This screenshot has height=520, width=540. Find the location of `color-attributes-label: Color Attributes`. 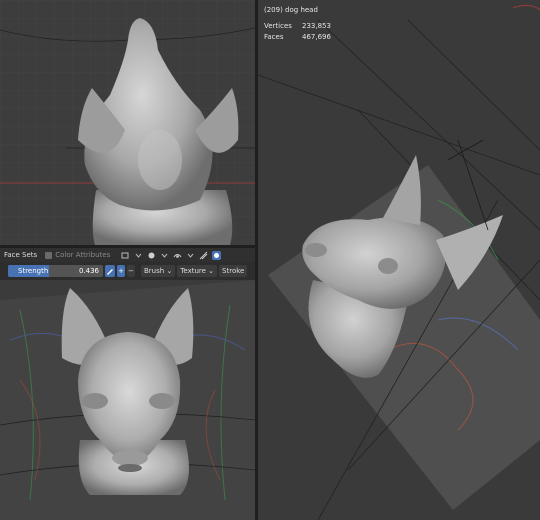

color-attributes-label: Color Attributes is located at coordinates (83, 255).